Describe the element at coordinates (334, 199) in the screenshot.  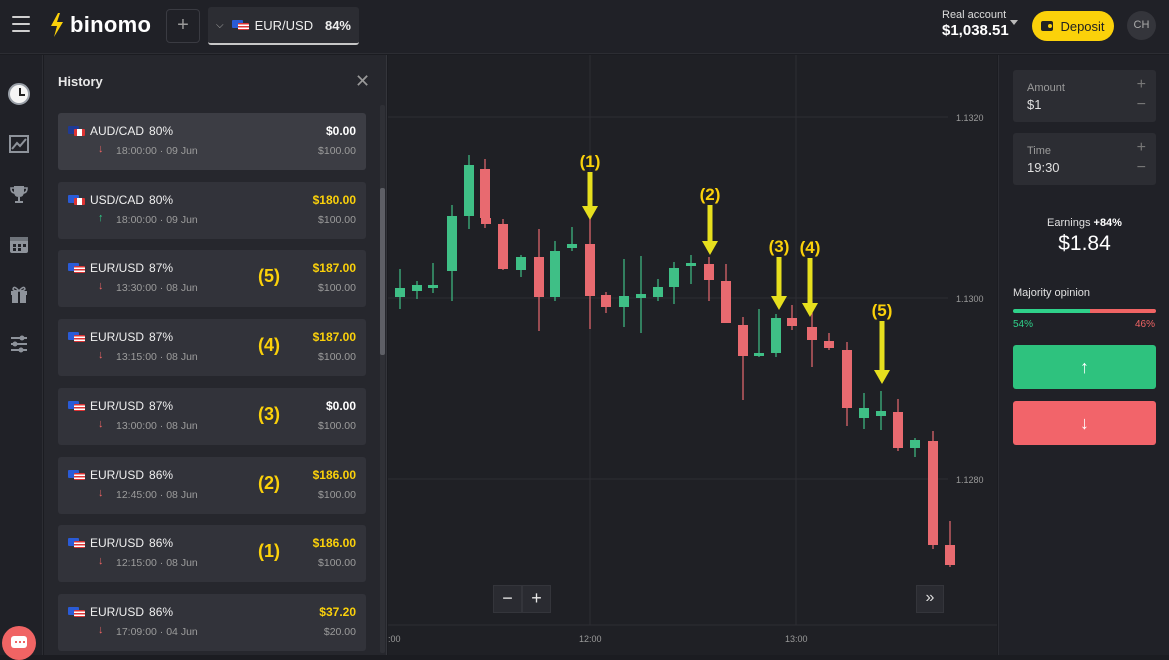
I see `history-item-result: $180.00` at that location.